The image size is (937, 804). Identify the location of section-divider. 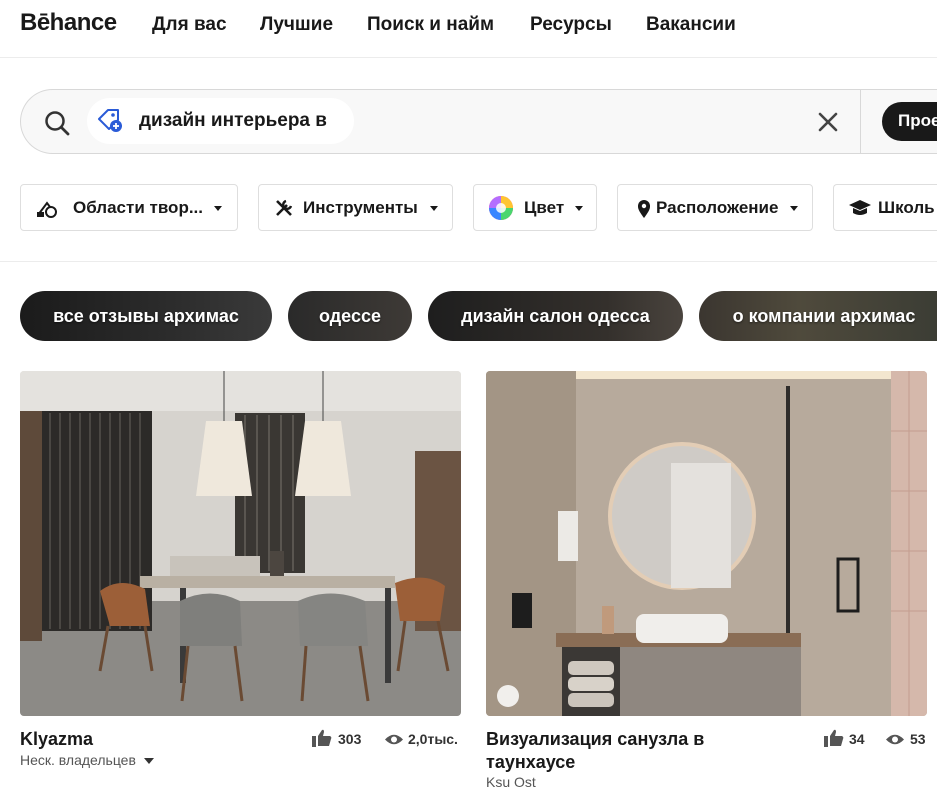
(468, 261).